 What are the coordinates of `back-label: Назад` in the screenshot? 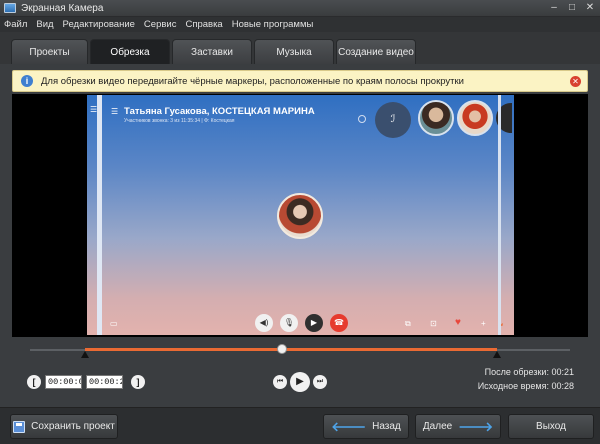 It's located at (386, 426).